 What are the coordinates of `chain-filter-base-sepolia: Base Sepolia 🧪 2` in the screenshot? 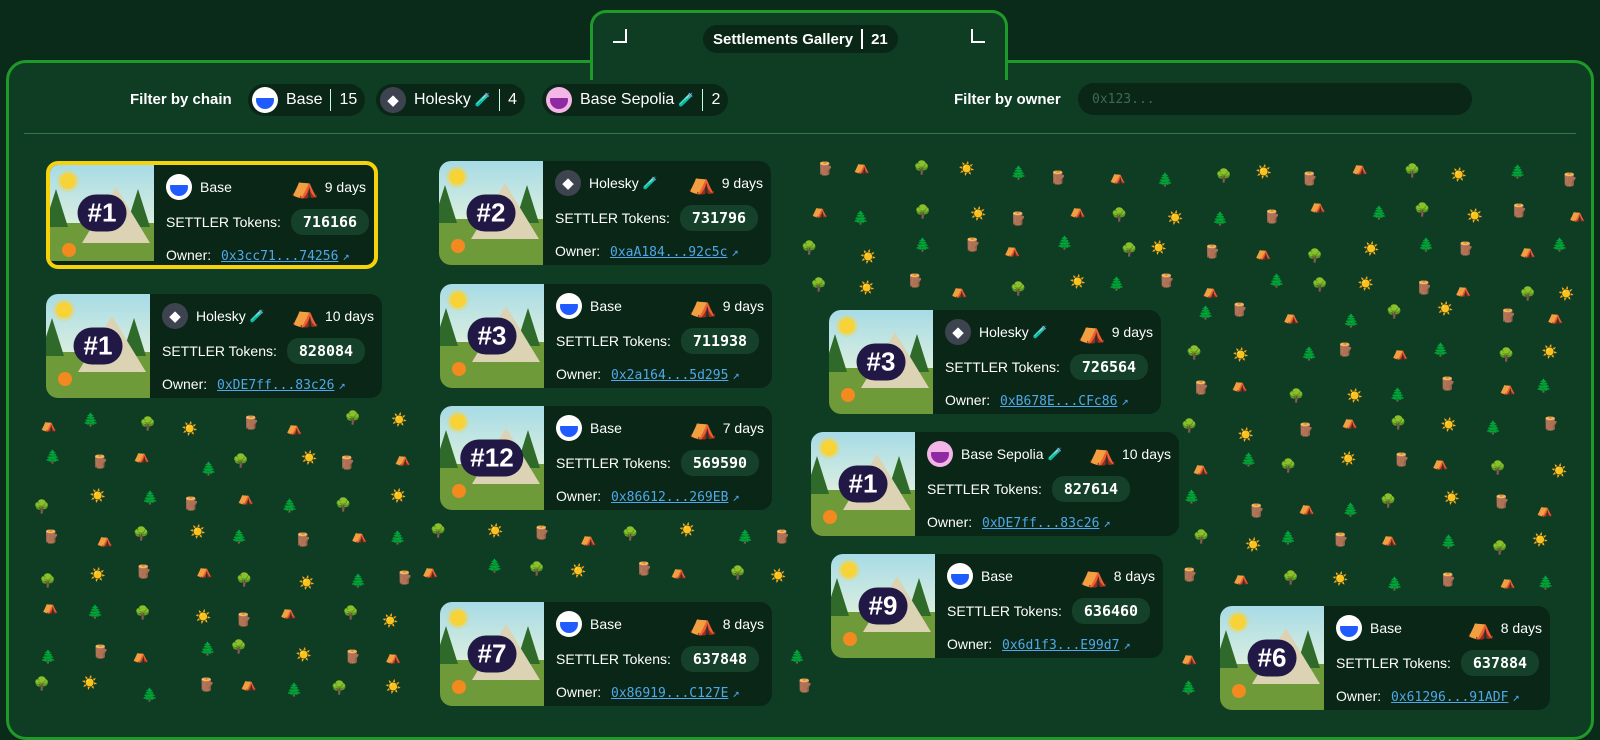 It's located at (635, 100).